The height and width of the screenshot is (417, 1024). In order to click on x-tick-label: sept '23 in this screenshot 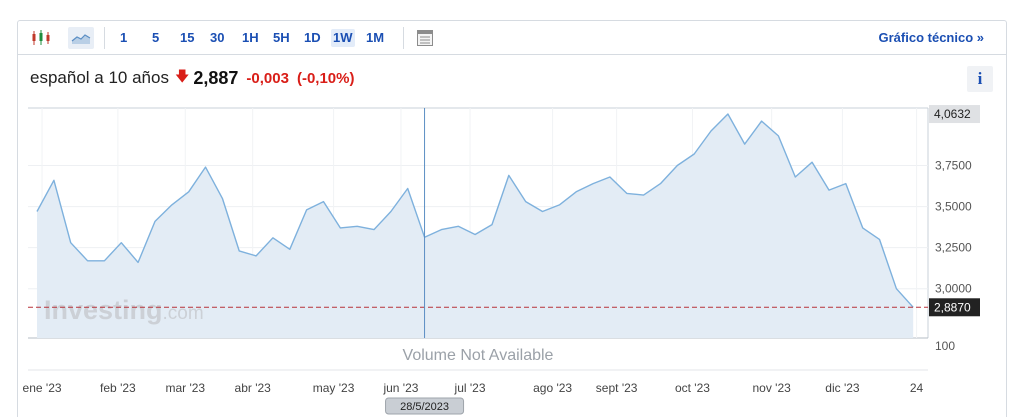, I will do `click(617, 388)`.